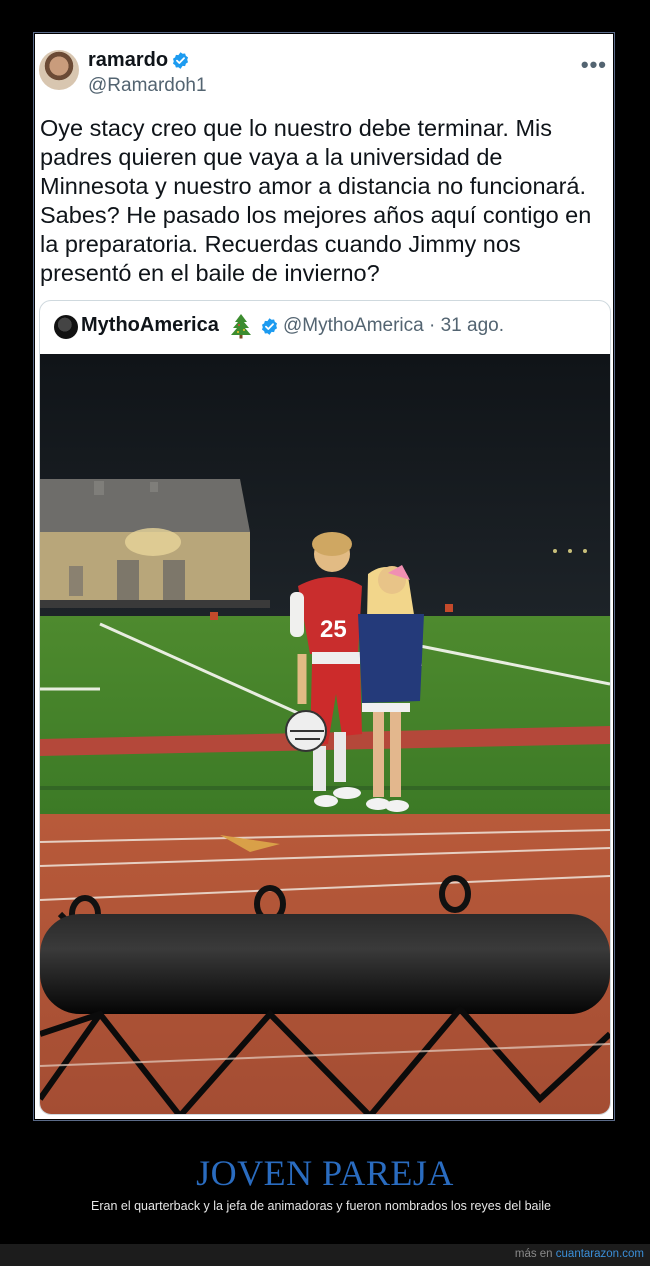 This screenshot has width=650, height=1266. What do you see at coordinates (180, 60) in the screenshot?
I see `verified-badge-icon` at bounding box center [180, 60].